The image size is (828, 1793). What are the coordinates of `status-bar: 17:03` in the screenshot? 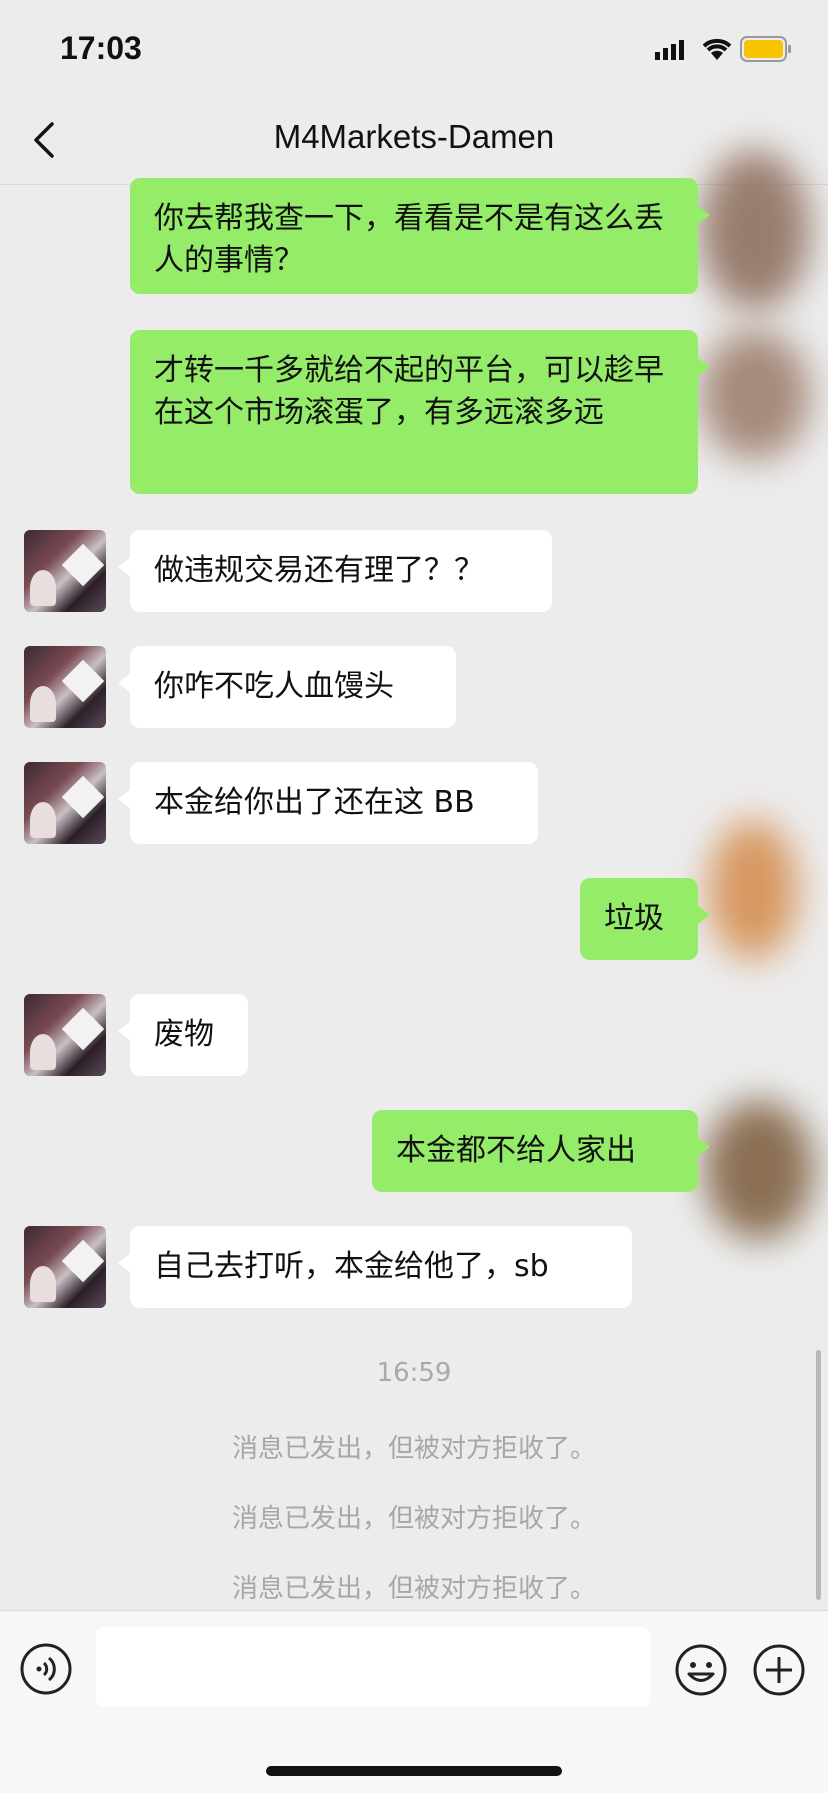 It's located at (414, 48).